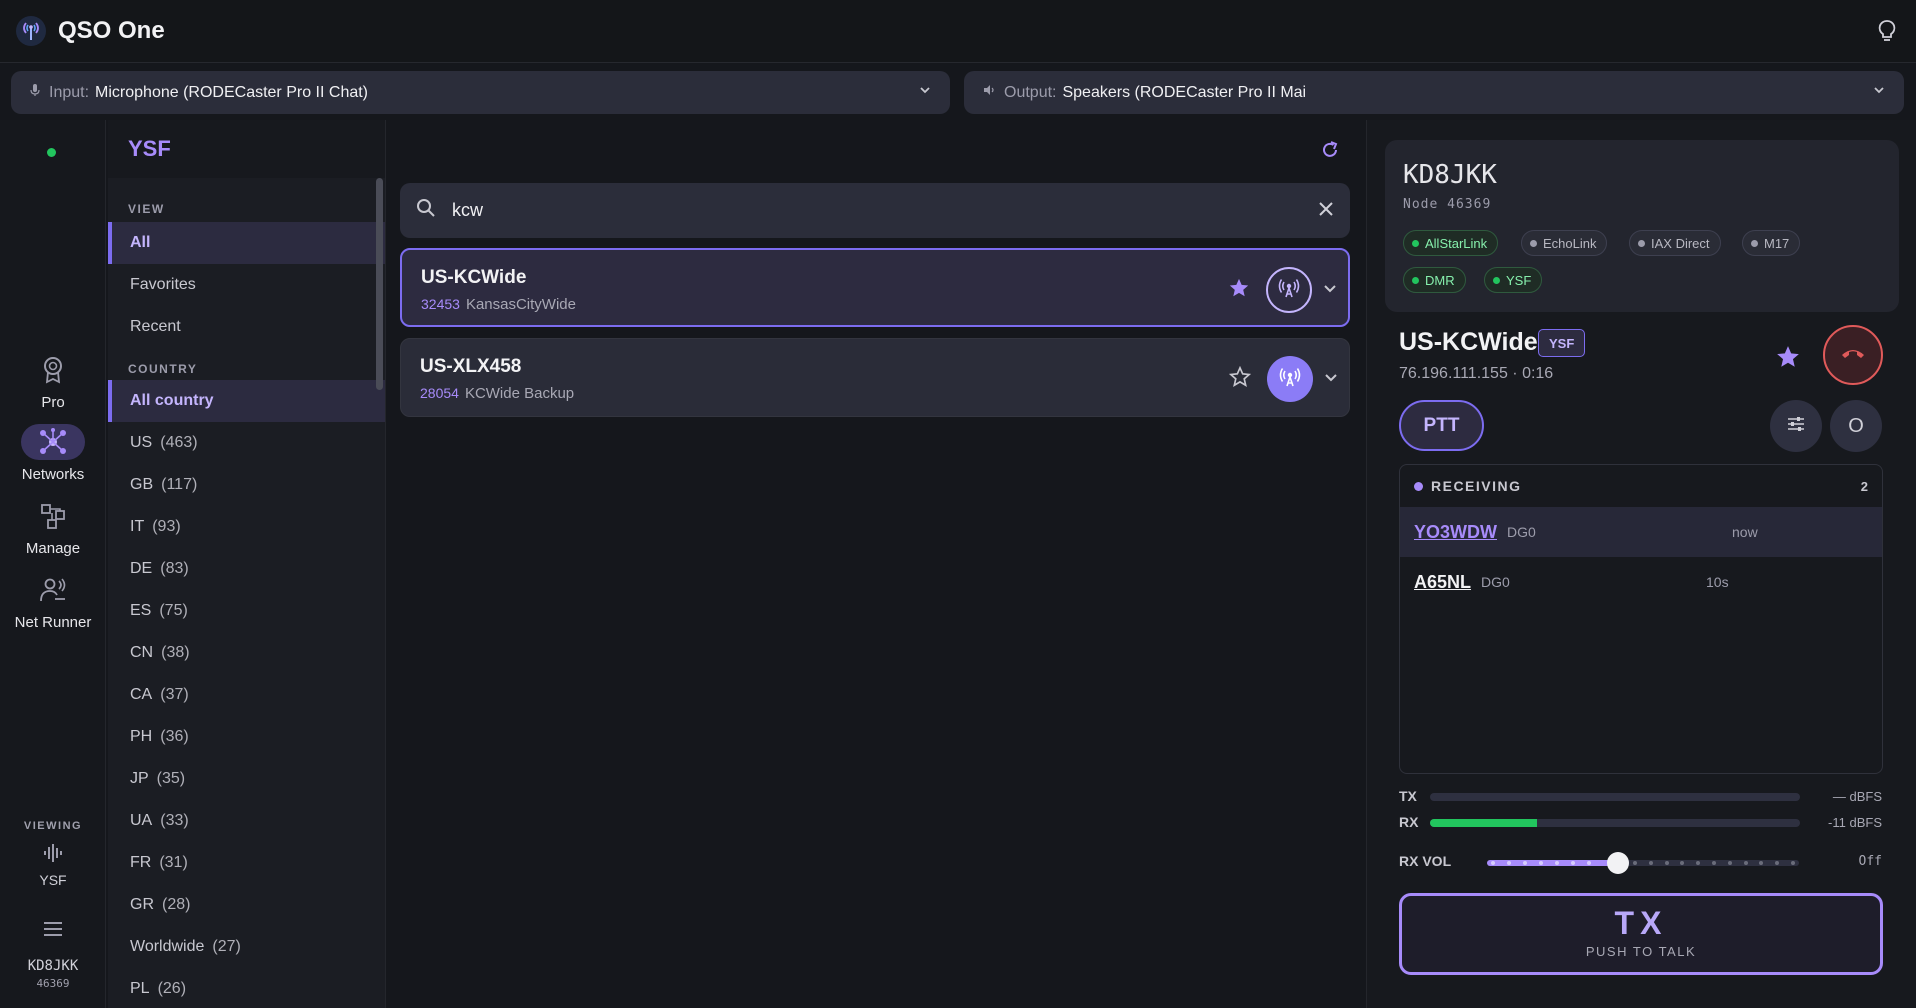  What do you see at coordinates (246, 149) in the screenshot?
I see `filter-title: YSF` at bounding box center [246, 149].